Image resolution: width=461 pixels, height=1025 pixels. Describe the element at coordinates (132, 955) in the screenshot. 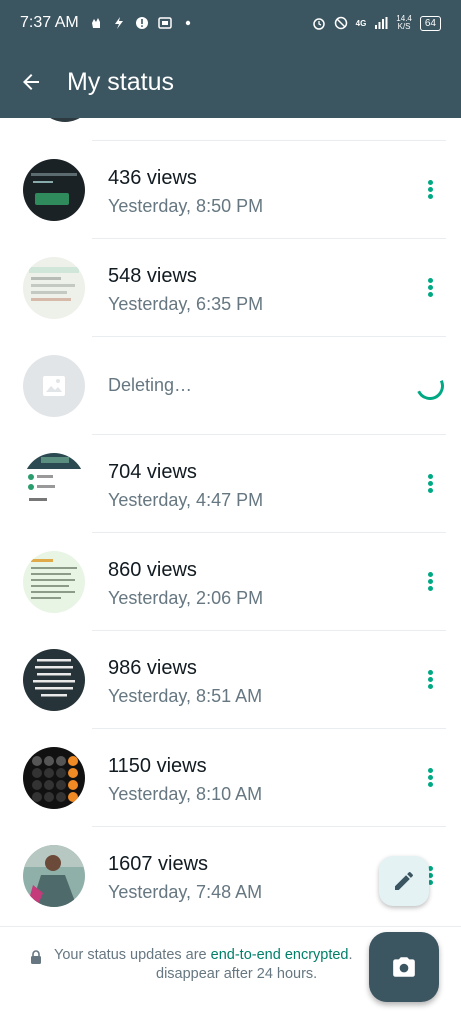

I see `encryption-notice-text: Your status updates are` at that location.